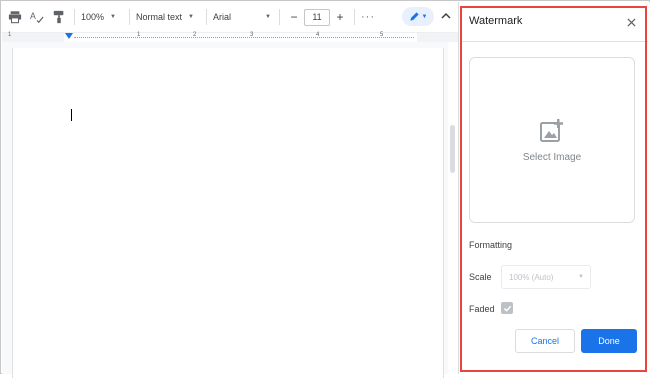  I want to click on panel-divider, so click(554, 41).